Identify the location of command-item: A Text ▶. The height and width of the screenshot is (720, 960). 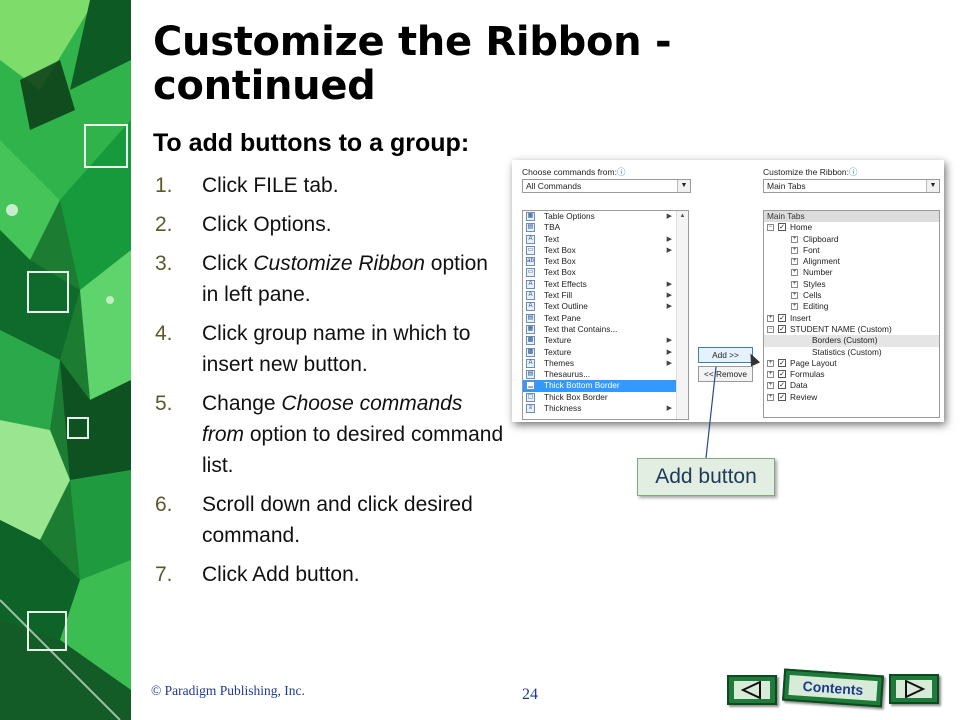
(599, 239).